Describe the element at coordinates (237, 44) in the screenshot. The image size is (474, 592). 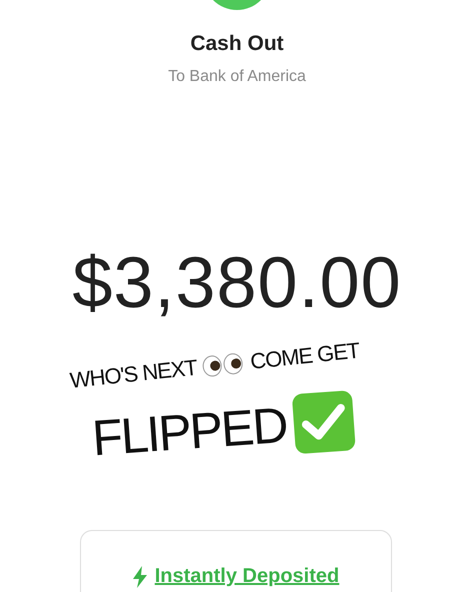
I see `page-title: Cash Out` at that location.